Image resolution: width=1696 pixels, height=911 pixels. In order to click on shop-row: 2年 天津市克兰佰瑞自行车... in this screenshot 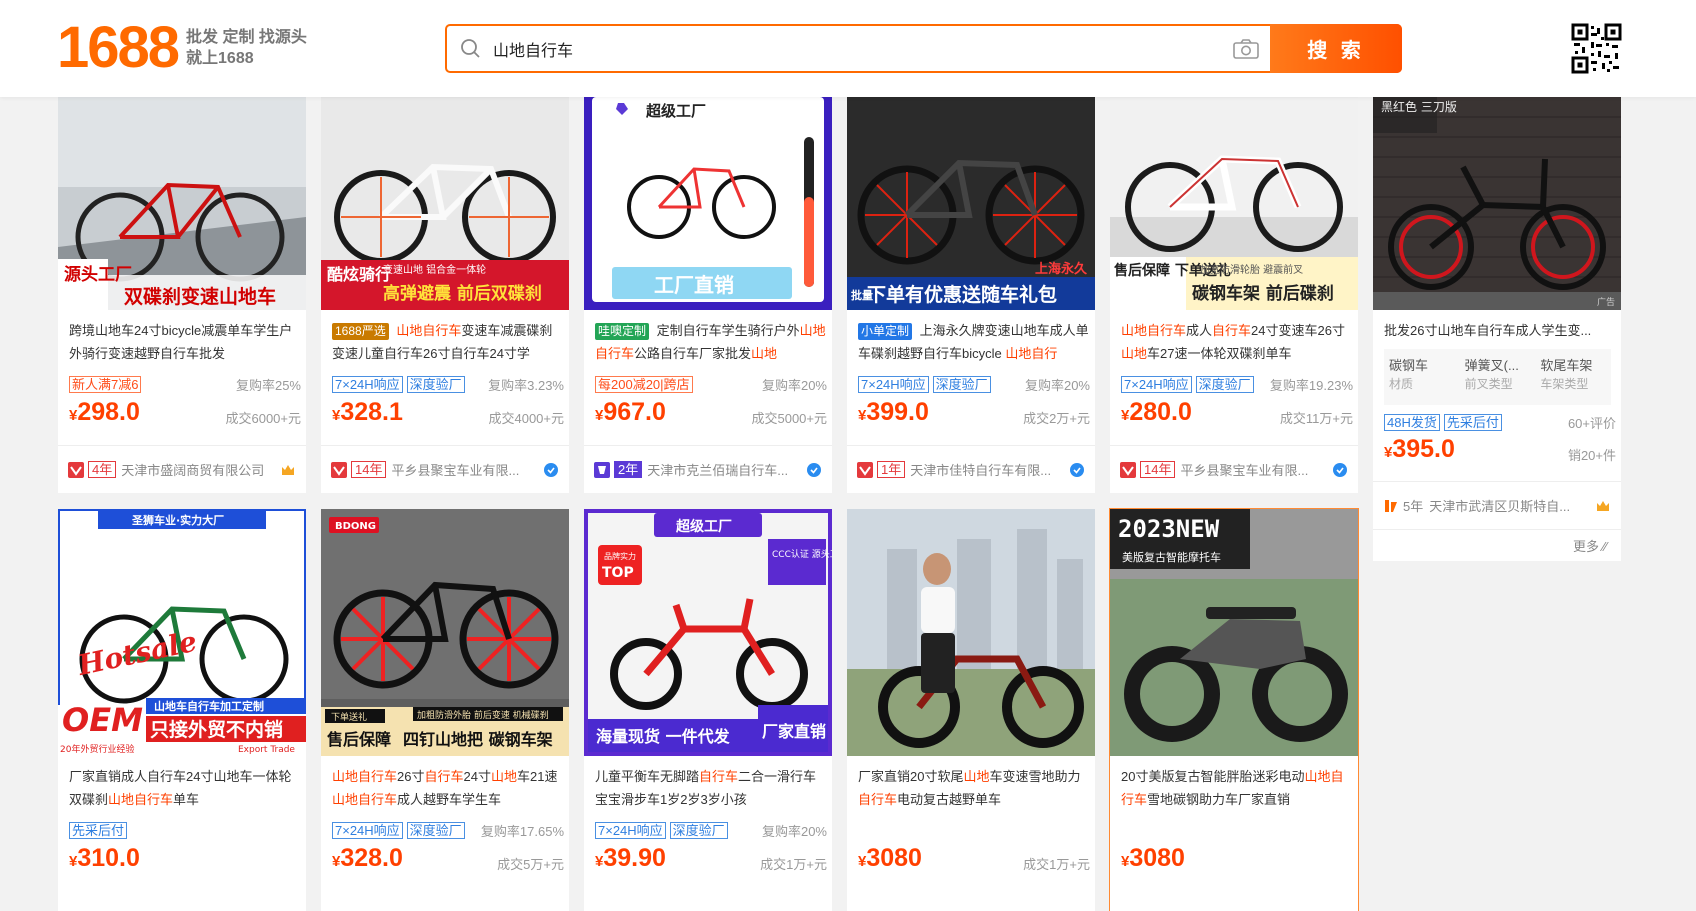, I will do `click(708, 469)`.